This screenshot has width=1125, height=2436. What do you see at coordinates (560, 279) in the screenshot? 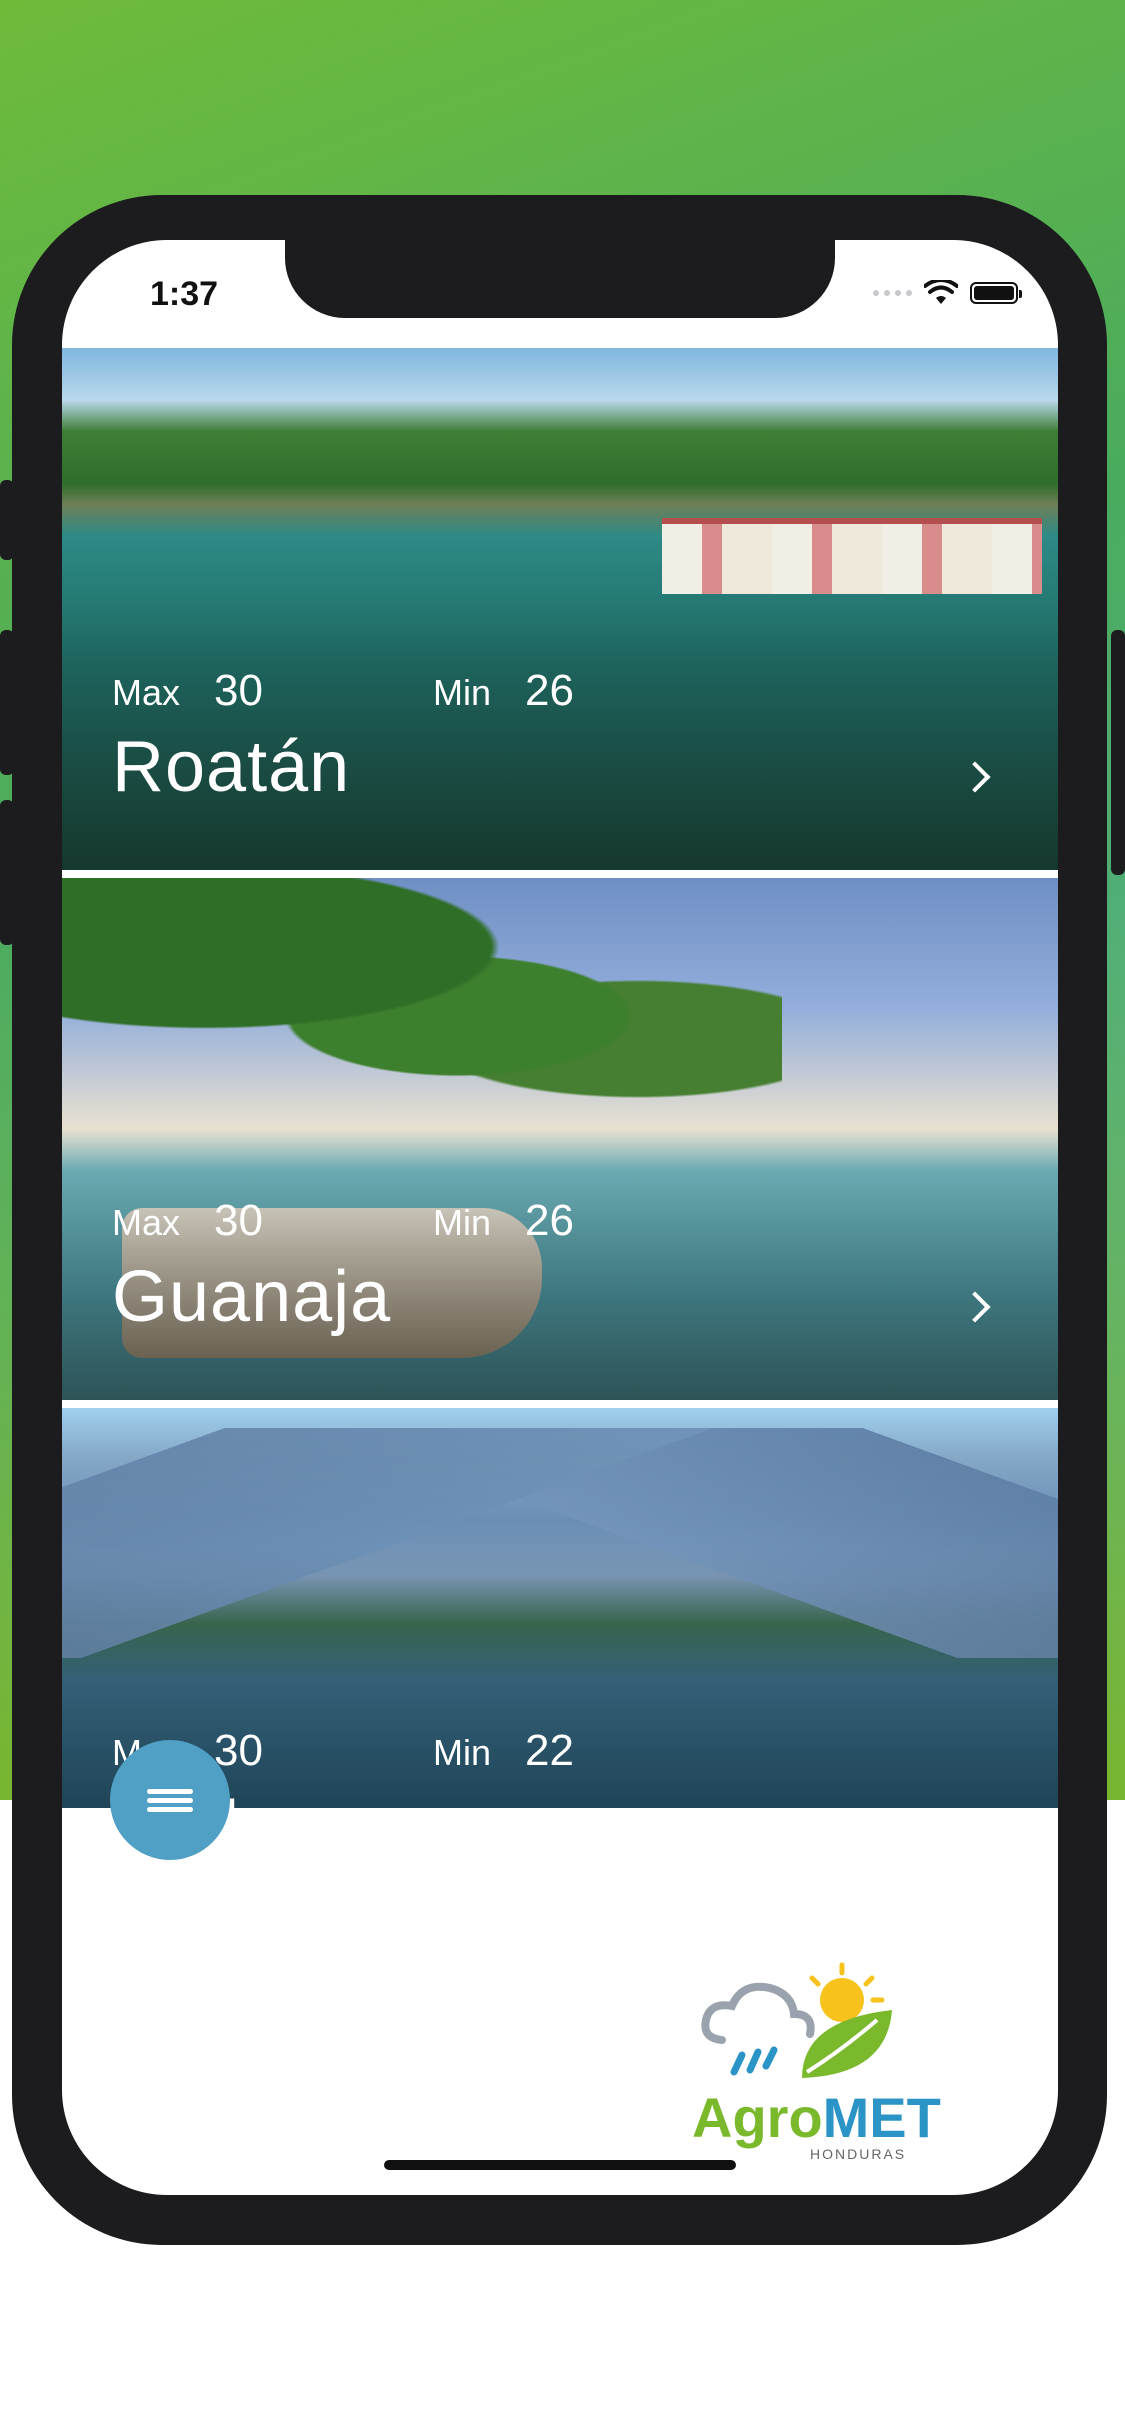
I see `notch` at bounding box center [560, 279].